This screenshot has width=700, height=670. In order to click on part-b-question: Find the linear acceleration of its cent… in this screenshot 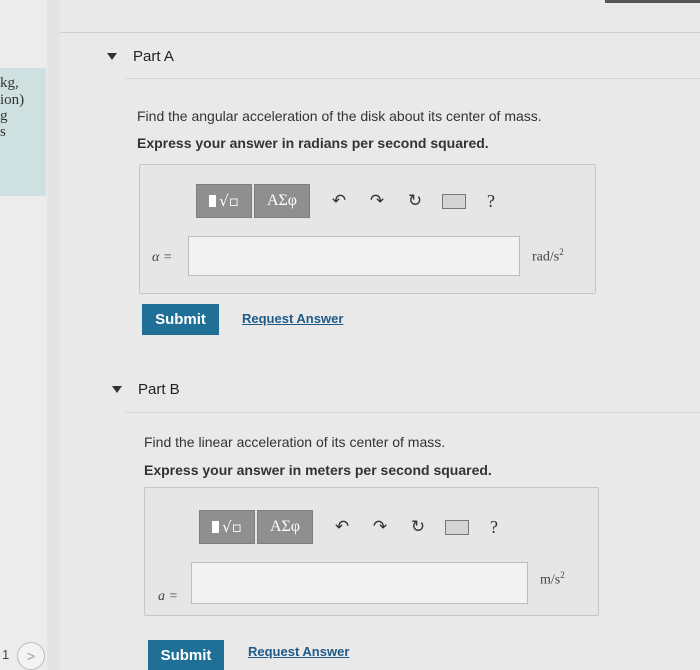, I will do `click(295, 442)`.